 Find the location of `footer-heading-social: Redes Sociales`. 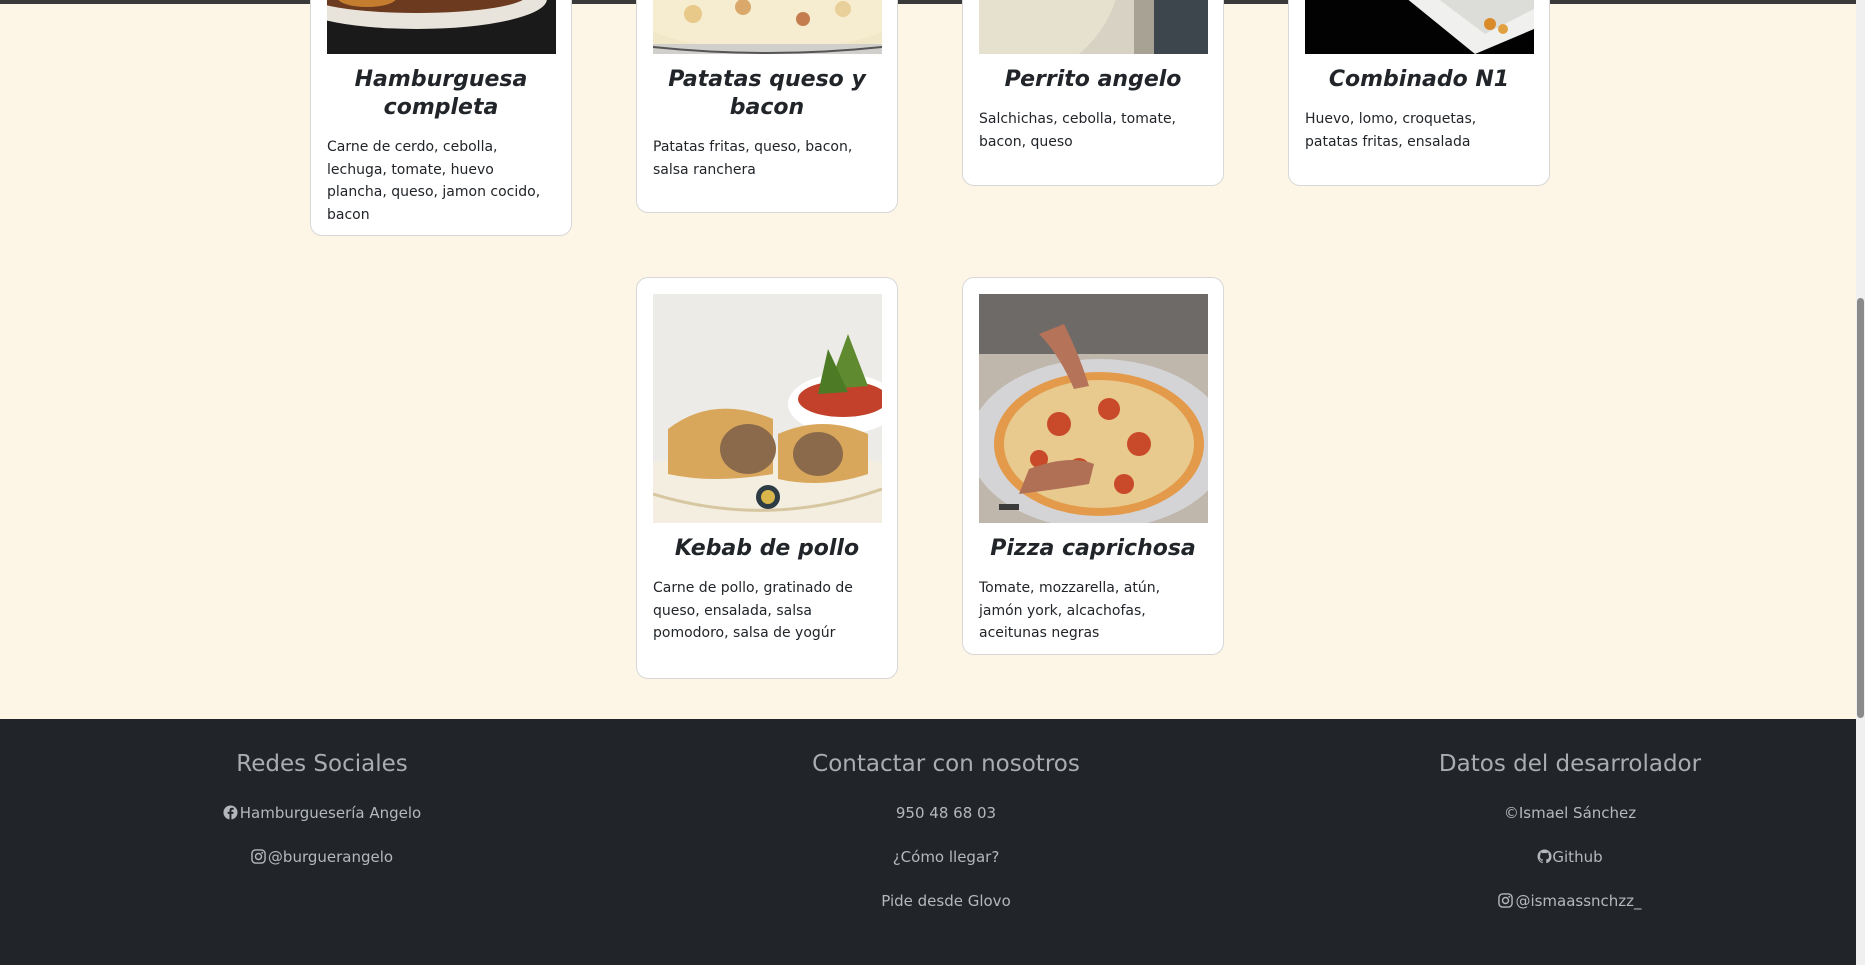

footer-heading-social: Redes Sociales is located at coordinates (322, 764).